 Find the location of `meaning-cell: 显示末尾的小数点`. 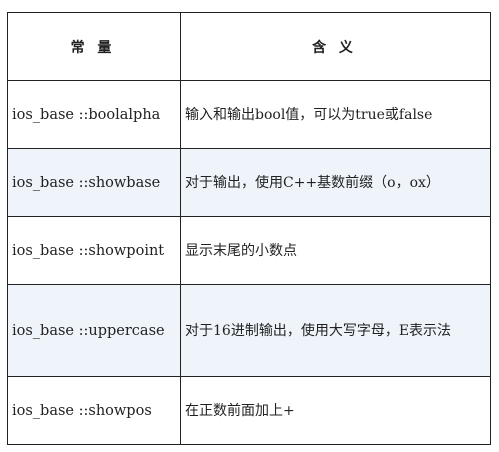

meaning-cell: 显示末尾的小数点 is located at coordinates (335, 250).